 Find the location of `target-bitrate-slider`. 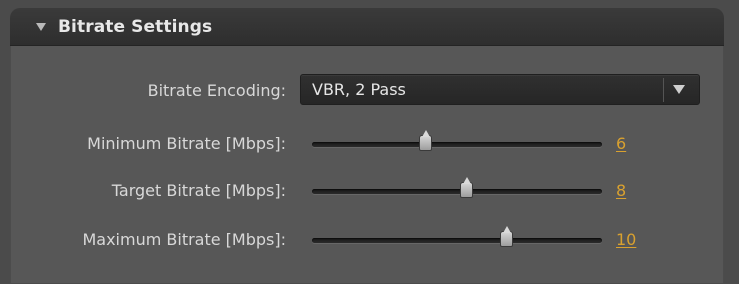

target-bitrate-slider is located at coordinates (457, 187).